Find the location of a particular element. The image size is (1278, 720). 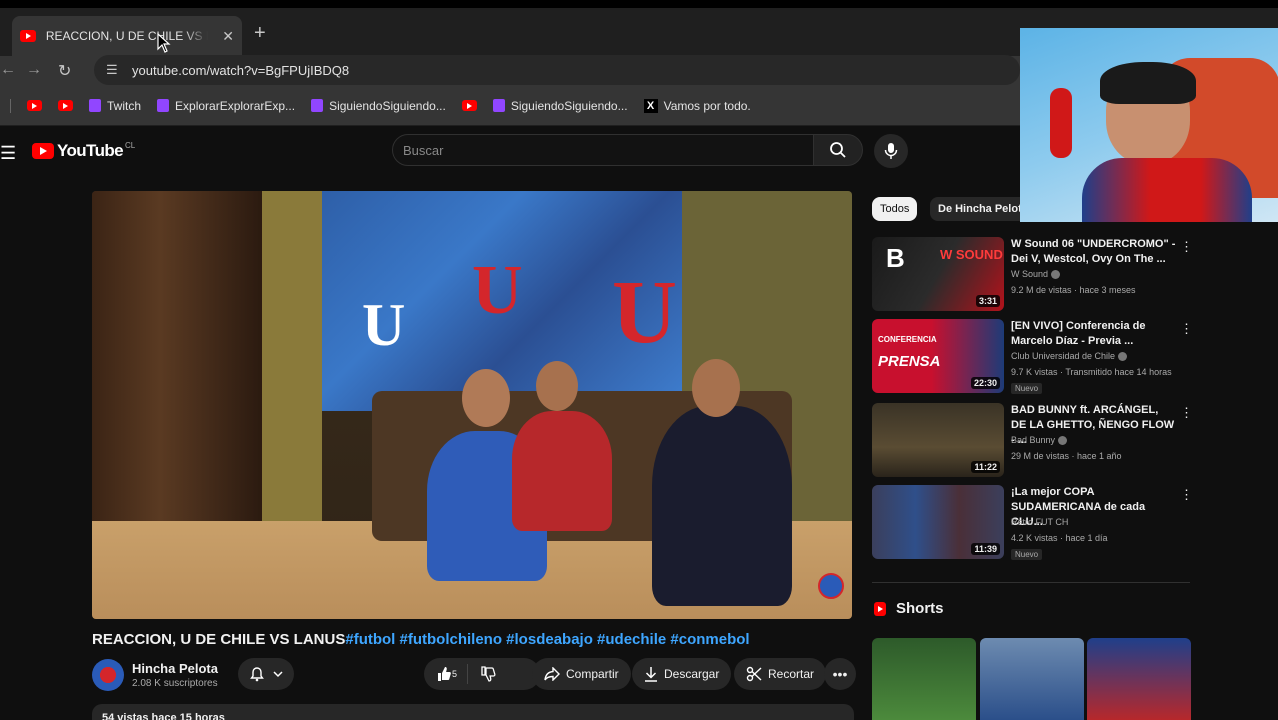

menu-icon: ☰ is located at coordinates (8, 153).